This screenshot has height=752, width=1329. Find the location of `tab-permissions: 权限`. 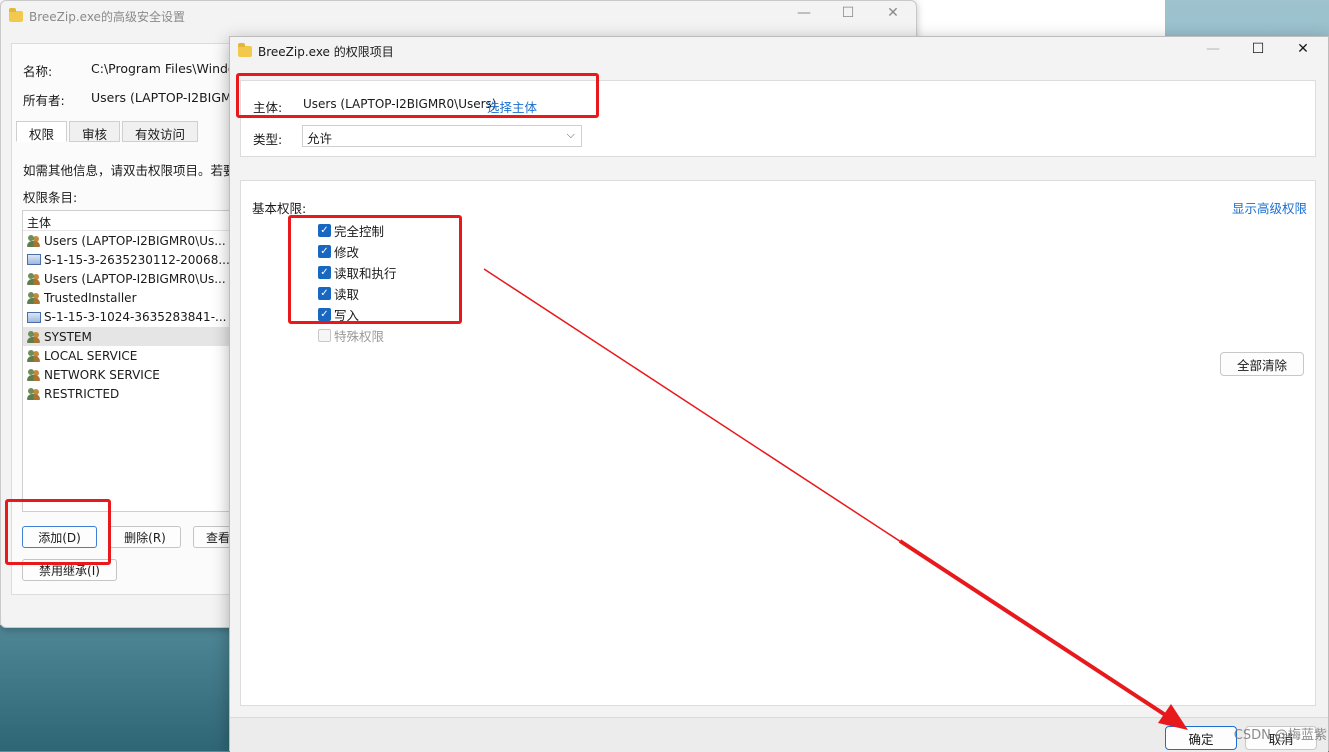

tab-permissions: 权限 is located at coordinates (42, 131).